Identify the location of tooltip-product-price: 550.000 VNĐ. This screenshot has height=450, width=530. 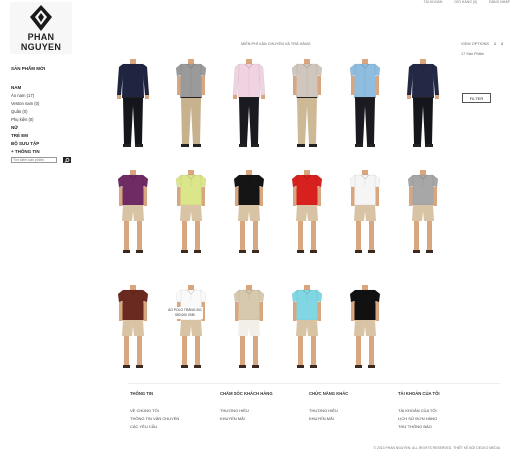
(185, 315).